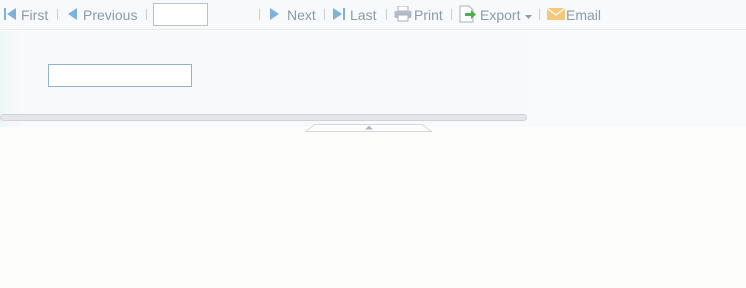 Image resolution: width=746 pixels, height=288 pixels. Describe the element at coordinates (10, 79) in the screenshot. I see `left-edge-highlight` at that location.